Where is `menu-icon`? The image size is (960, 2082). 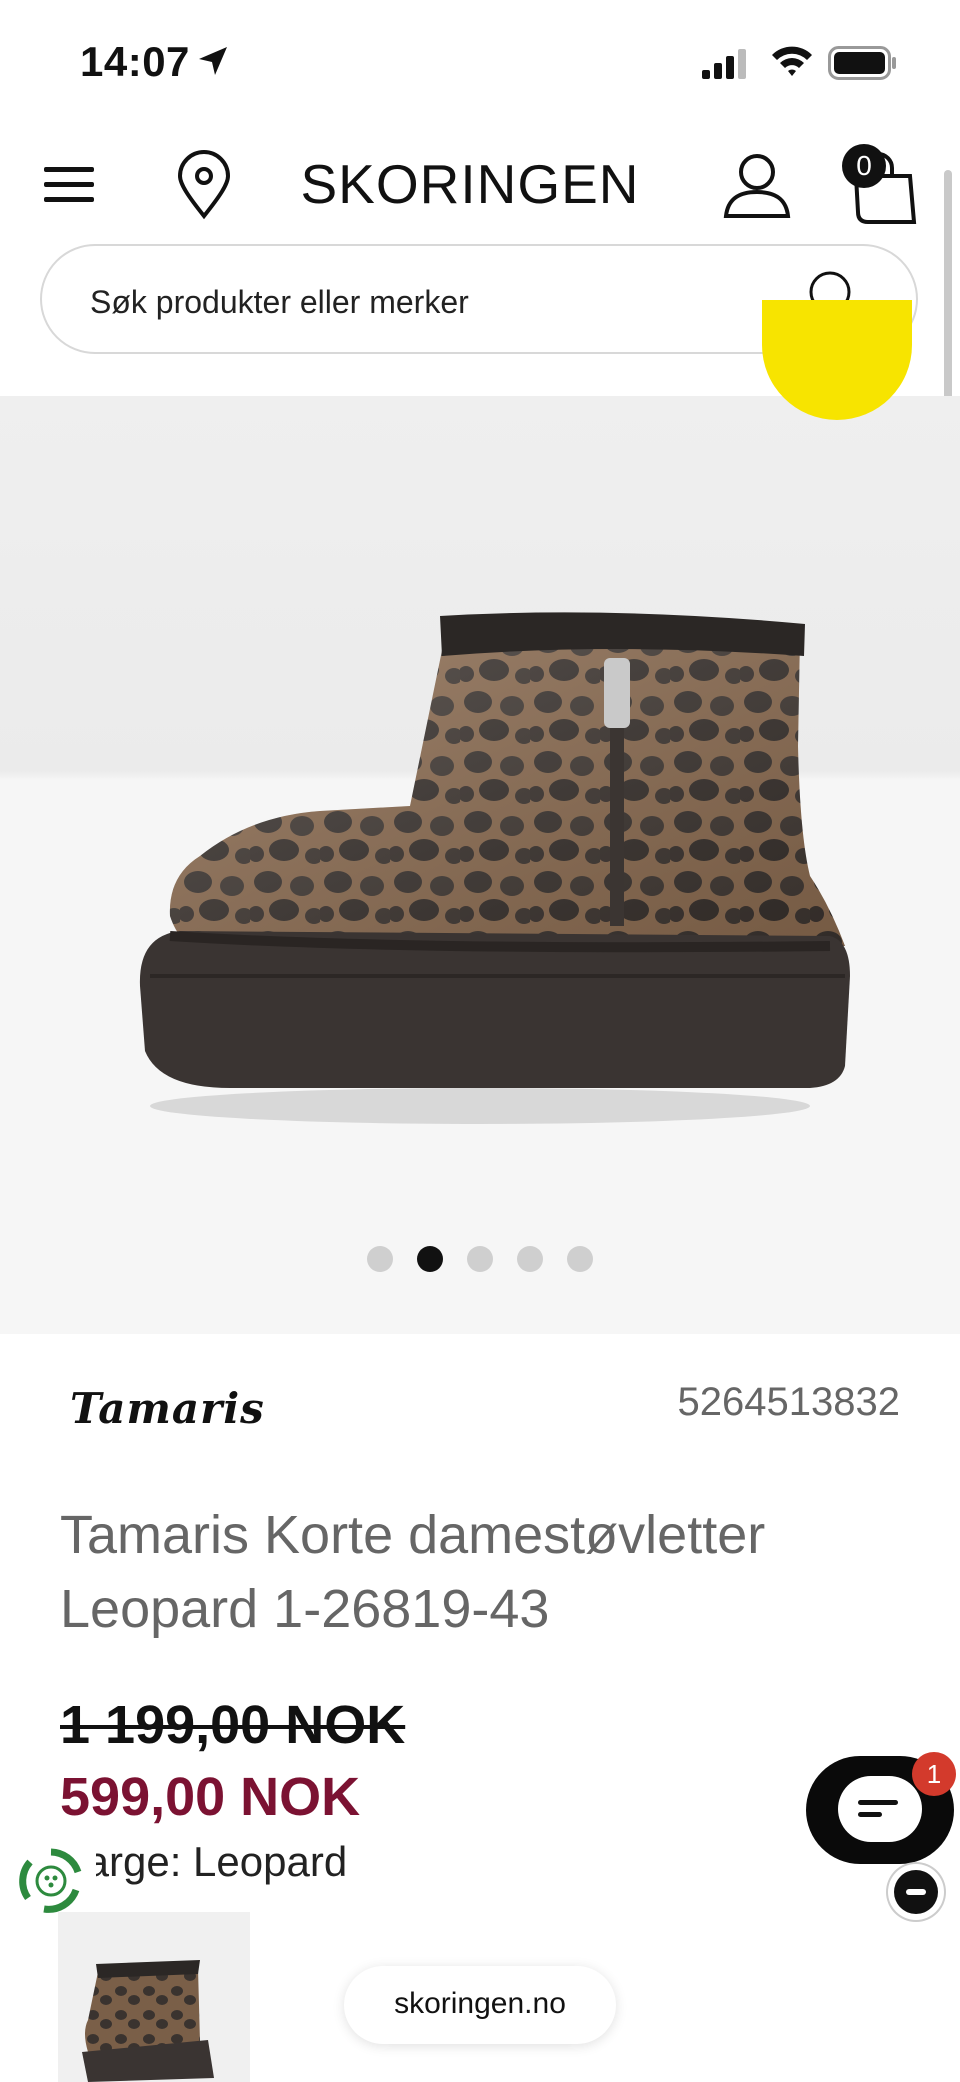 menu-icon is located at coordinates (70, 185).